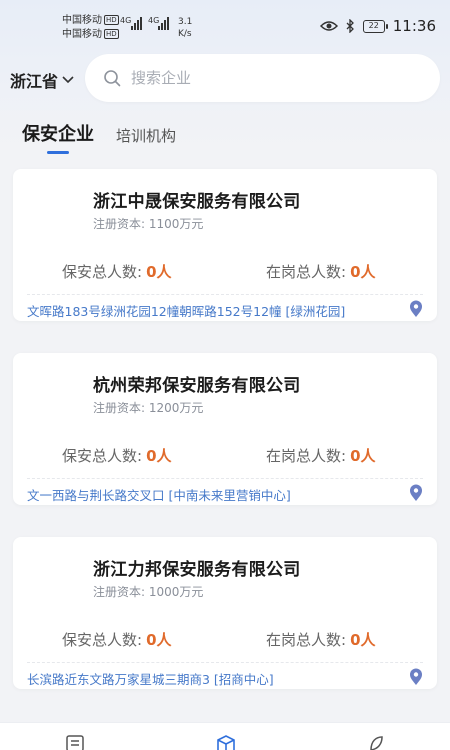  What do you see at coordinates (112, 78) in the screenshot?
I see `search-icon` at bounding box center [112, 78].